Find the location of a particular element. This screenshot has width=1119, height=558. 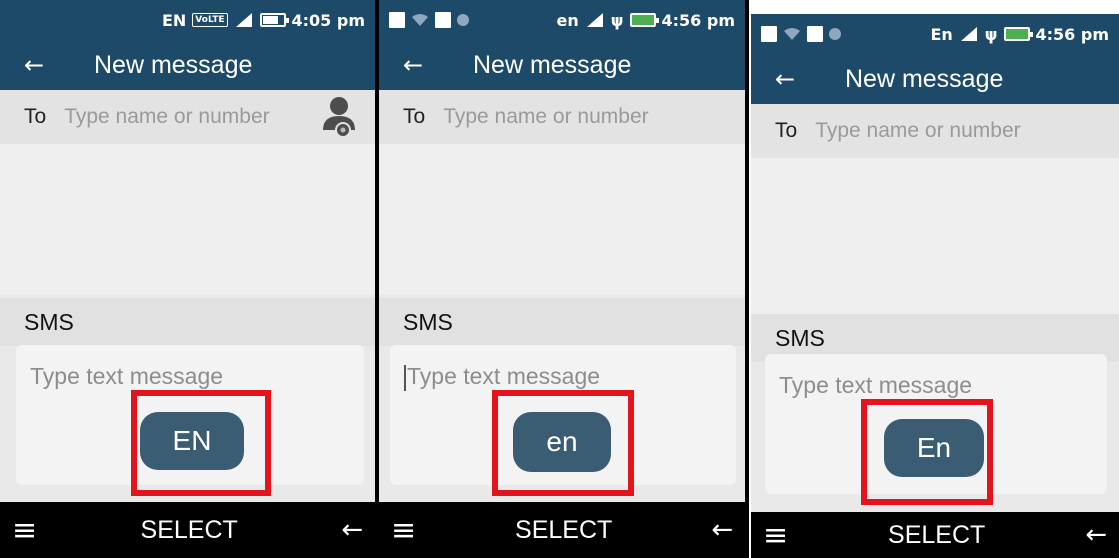

status-bar: En ψ 4:56 pm is located at coordinates (935, 34).